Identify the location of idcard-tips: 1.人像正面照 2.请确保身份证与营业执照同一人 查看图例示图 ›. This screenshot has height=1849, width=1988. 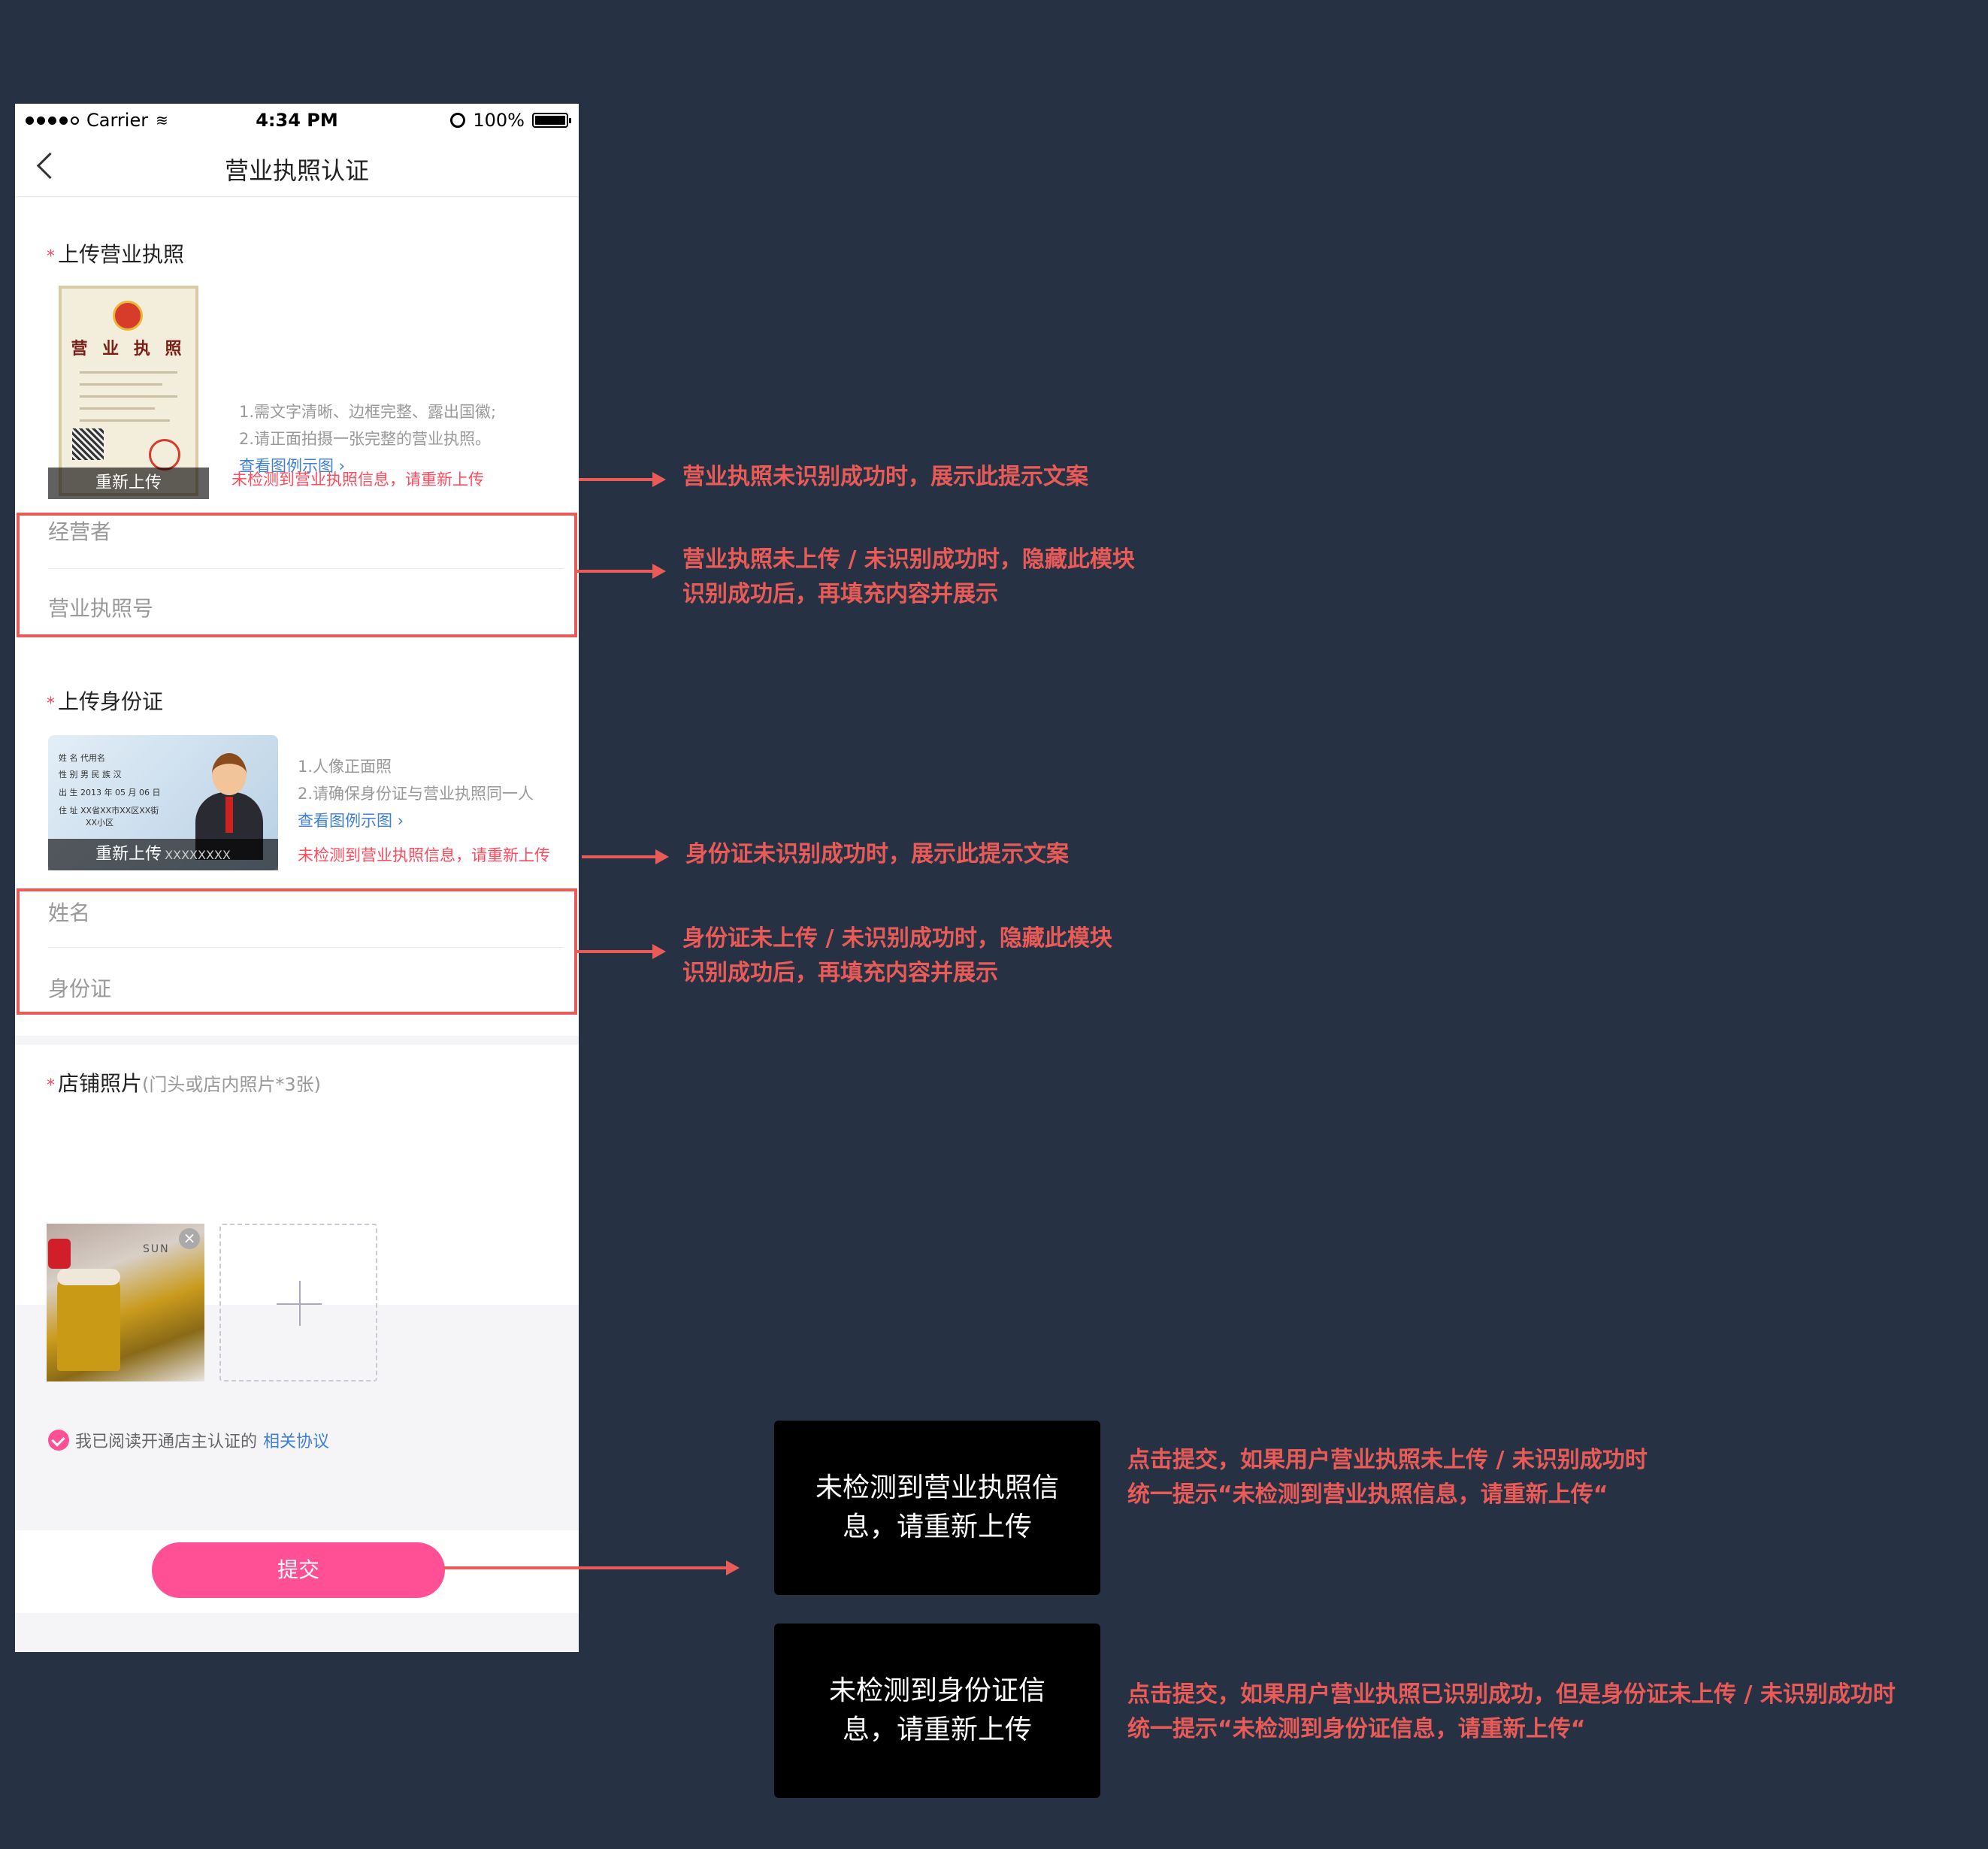
(416, 794).